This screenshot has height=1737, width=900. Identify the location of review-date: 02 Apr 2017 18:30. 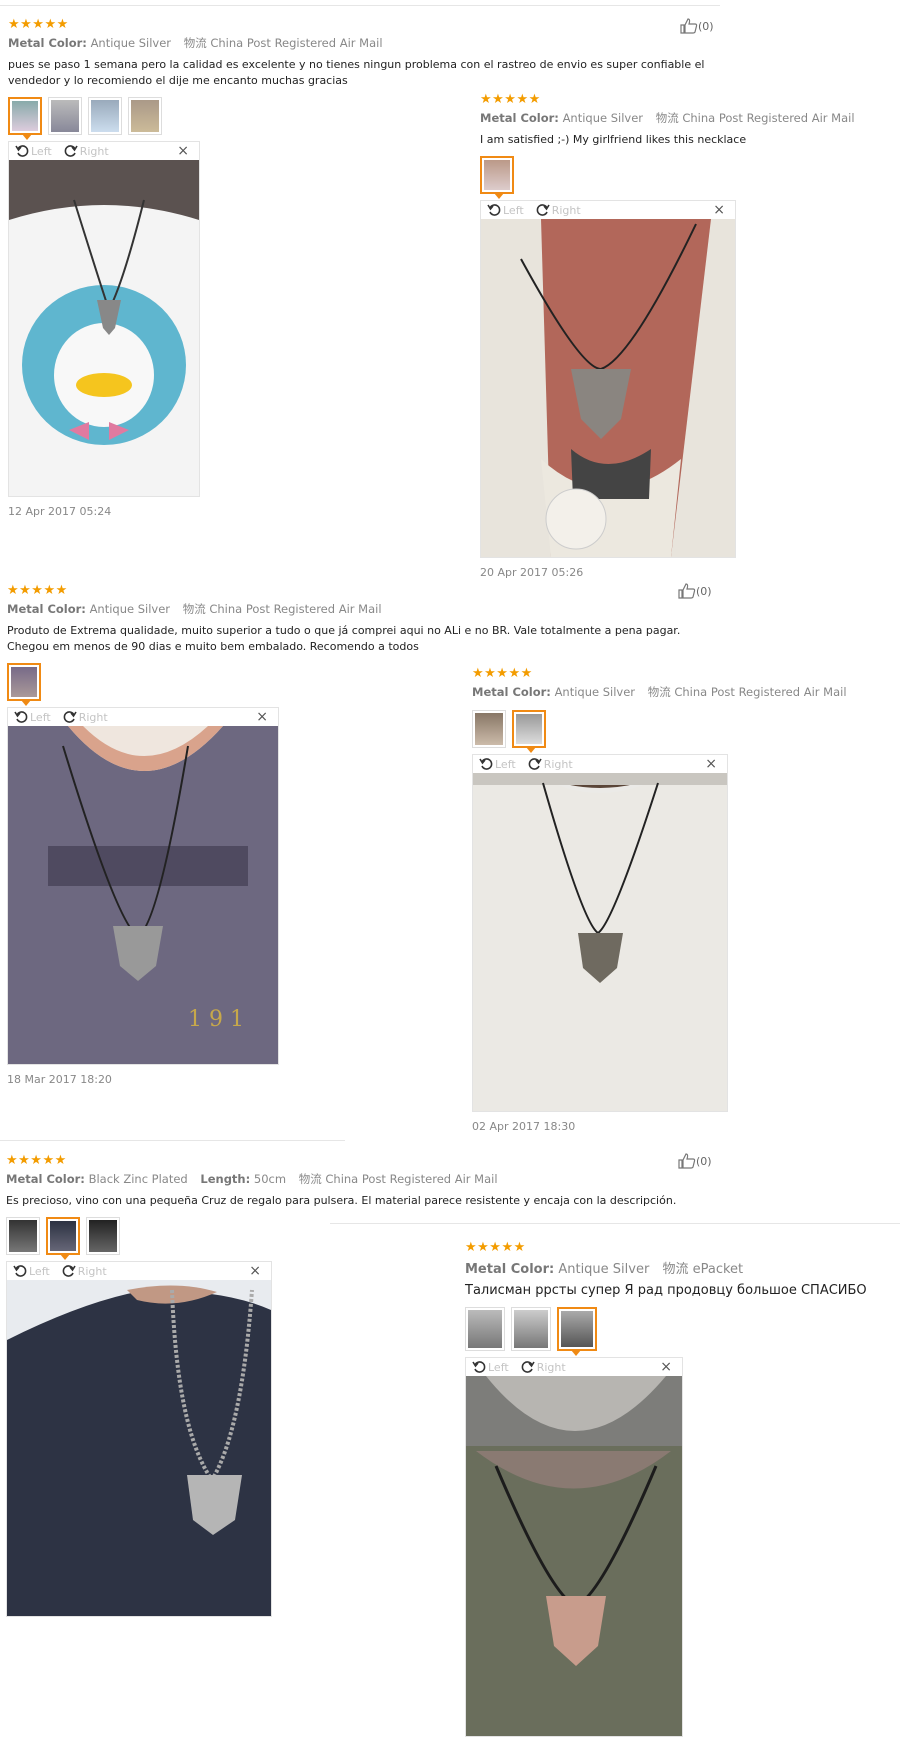
(524, 1126).